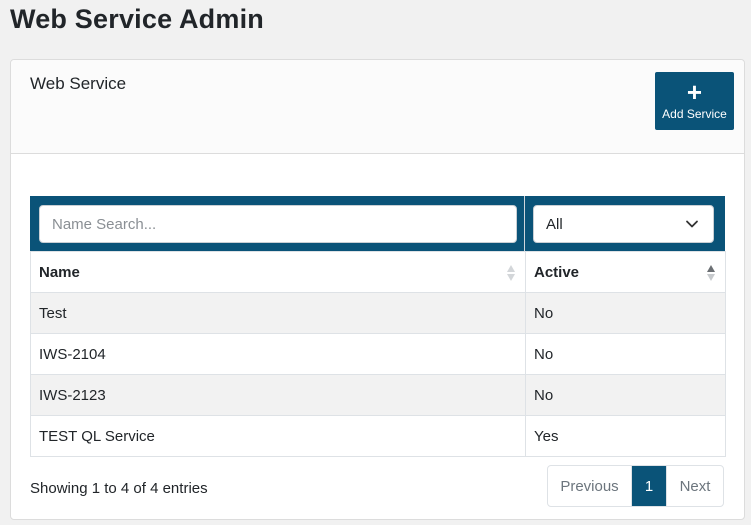 The height and width of the screenshot is (525, 751). What do you see at coordinates (625, 272) in the screenshot?
I see `column-header-active: Active` at bounding box center [625, 272].